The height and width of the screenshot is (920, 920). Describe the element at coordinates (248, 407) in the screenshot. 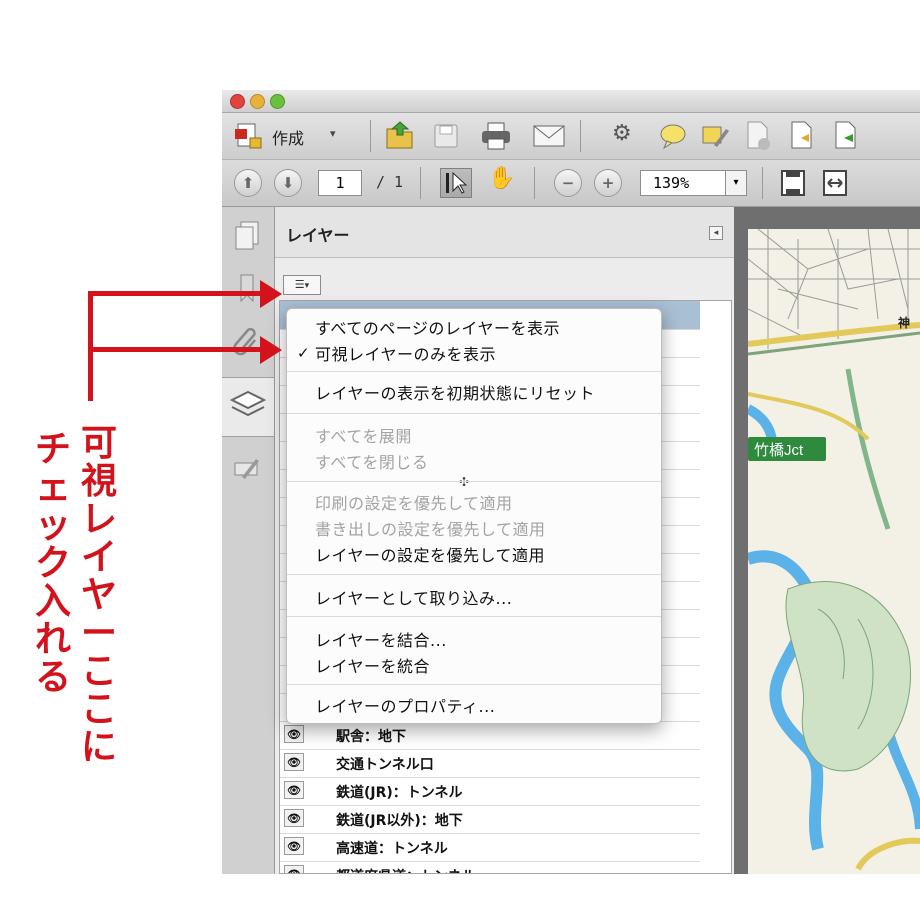

I see `layers-icon` at that location.